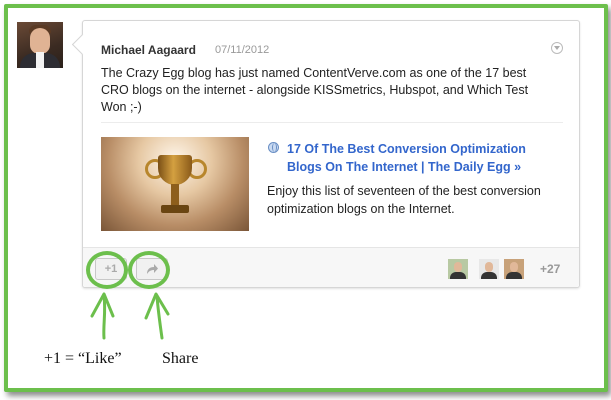 The image size is (611, 400). What do you see at coordinates (557, 48) in the screenshot?
I see `chevron-down-icon` at bounding box center [557, 48].